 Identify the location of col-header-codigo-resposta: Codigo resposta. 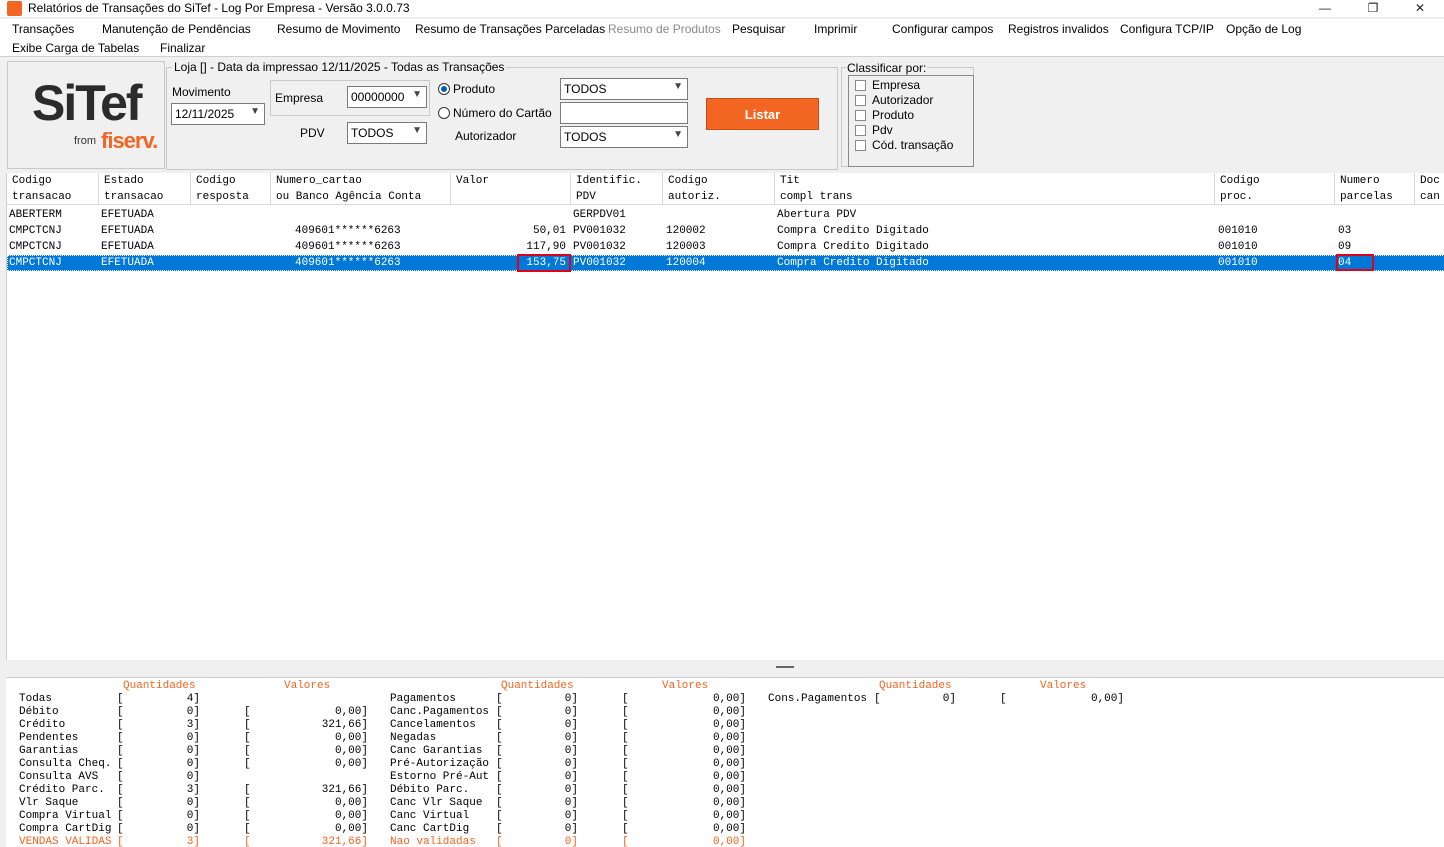
(231, 189).